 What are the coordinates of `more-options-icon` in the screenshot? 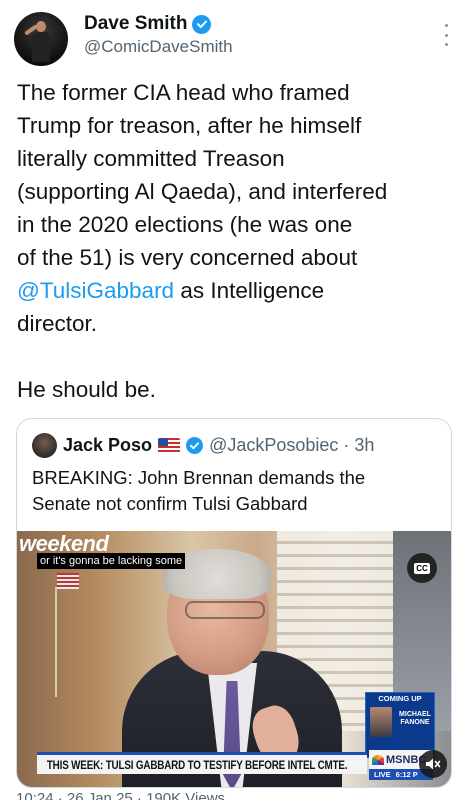 It's located at (446, 35).